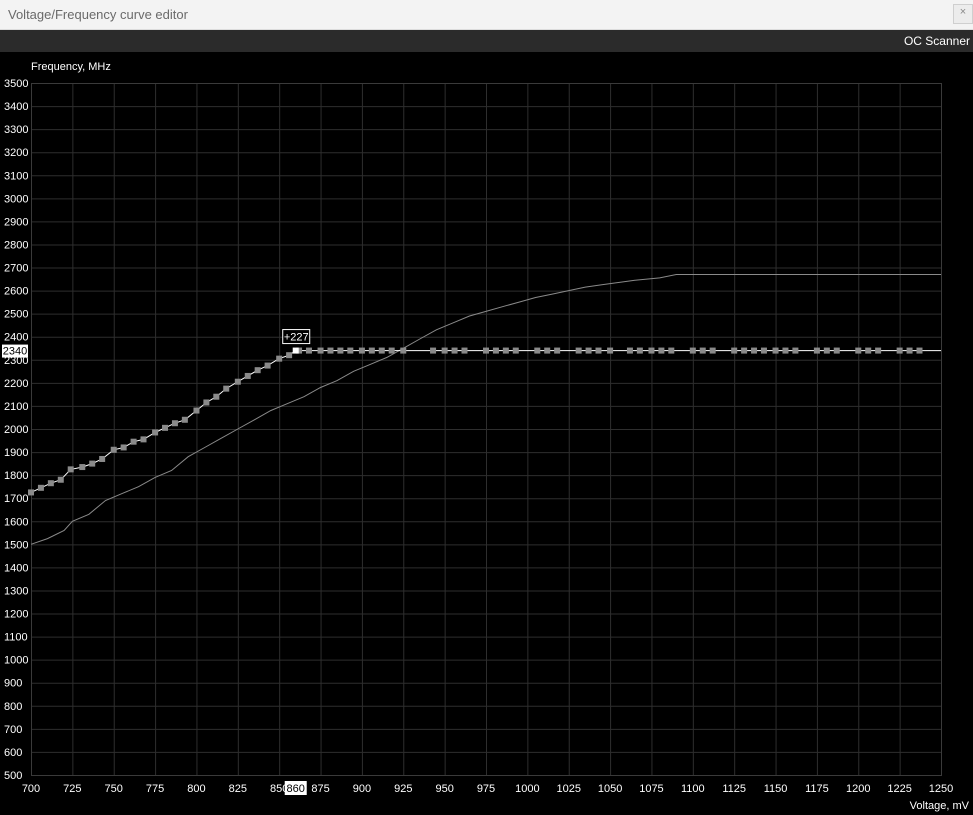  What do you see at coordinates (693, 789) in the screenshot?
I see `x-tick-label: 1100` at bounding box center [693, 789].